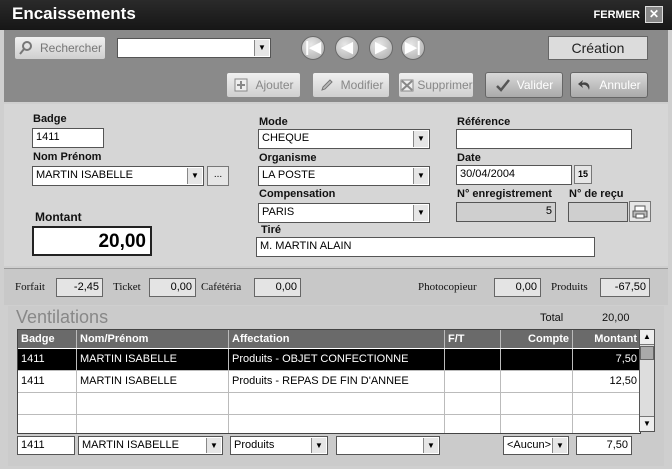 The width and height of the screenshot is (672, 469). I want to click on edit-affectation-select: Produits ▼, so click(279, 445).